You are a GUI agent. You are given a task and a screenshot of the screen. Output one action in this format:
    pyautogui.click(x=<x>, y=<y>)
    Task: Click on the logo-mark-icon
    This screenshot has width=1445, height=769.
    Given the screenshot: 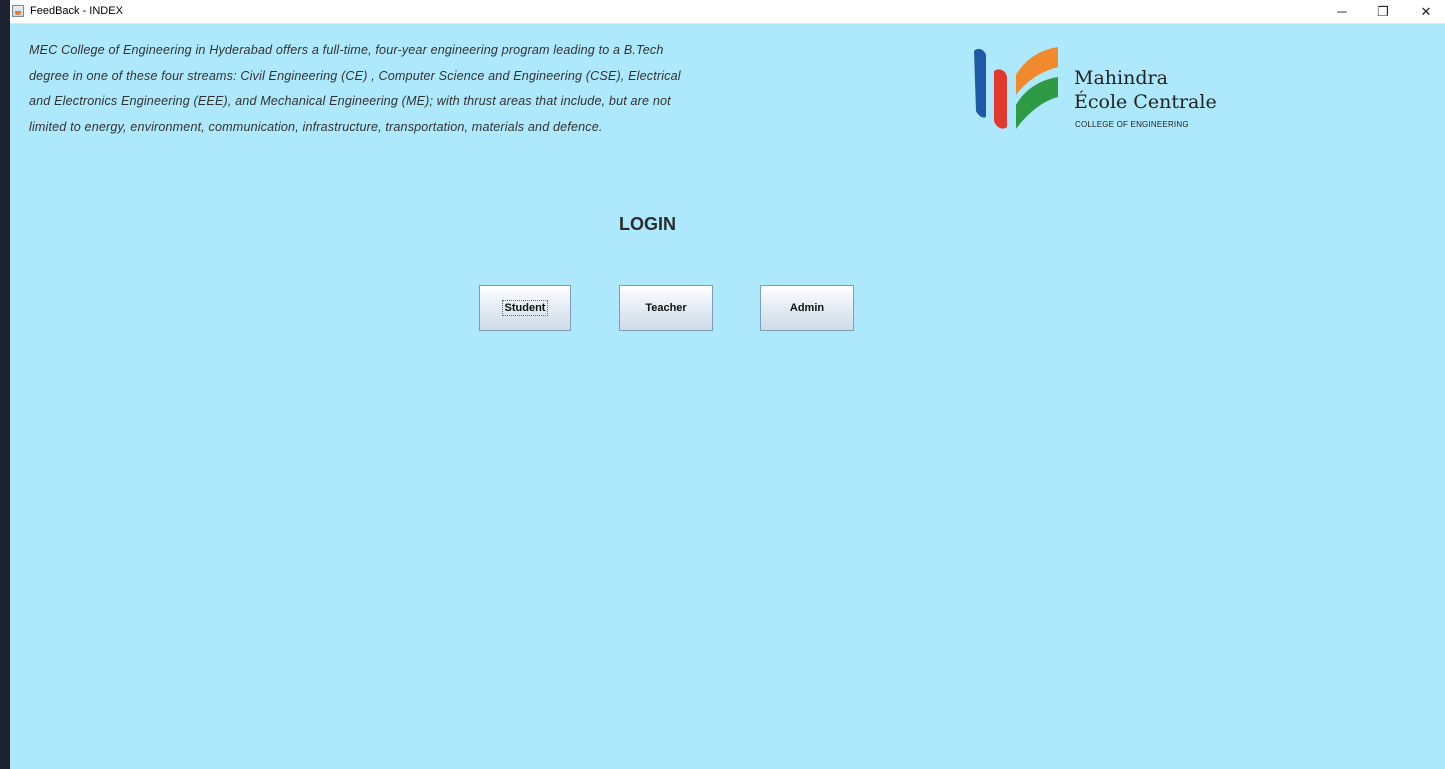 What is the action you would take?
    pyautogui.click(x=1016, y=88)
    